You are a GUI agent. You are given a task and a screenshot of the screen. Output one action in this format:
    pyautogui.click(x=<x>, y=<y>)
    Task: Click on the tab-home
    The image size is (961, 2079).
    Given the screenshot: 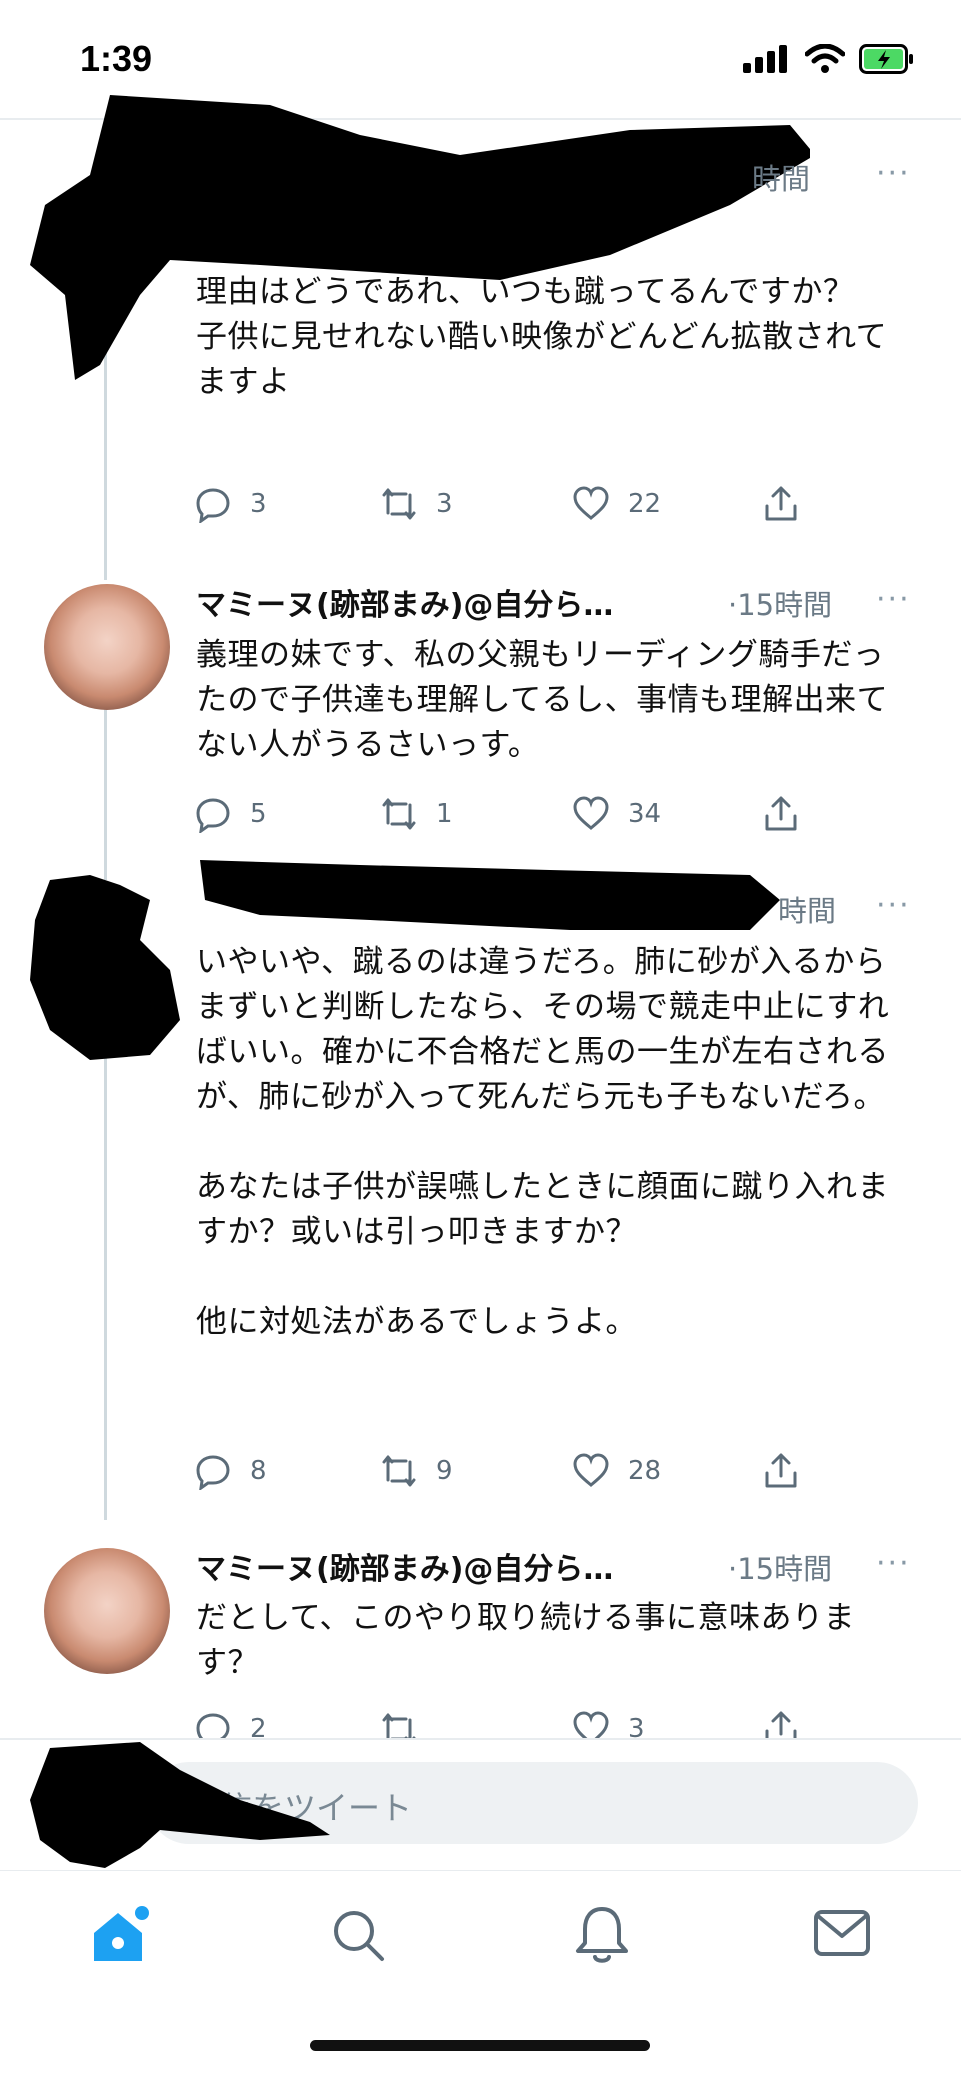 What is the action you would take?
    pyautogui.click(x=118, y=1937)
    